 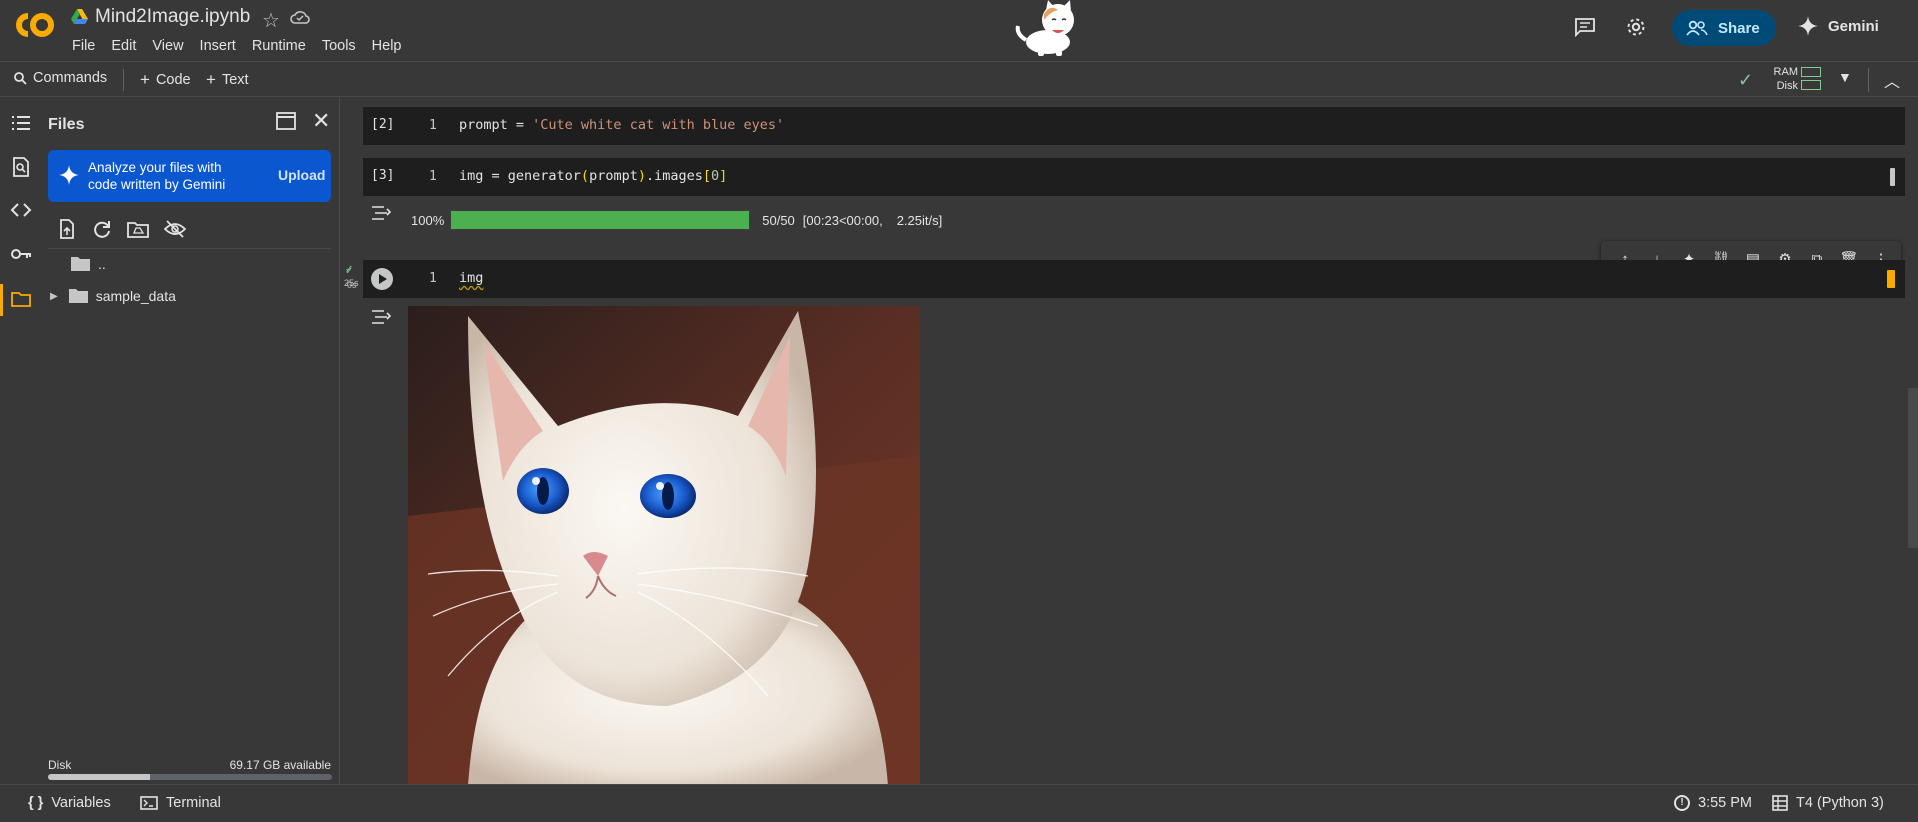 I want to click on code-editor: img, so click(x=471, y=278).